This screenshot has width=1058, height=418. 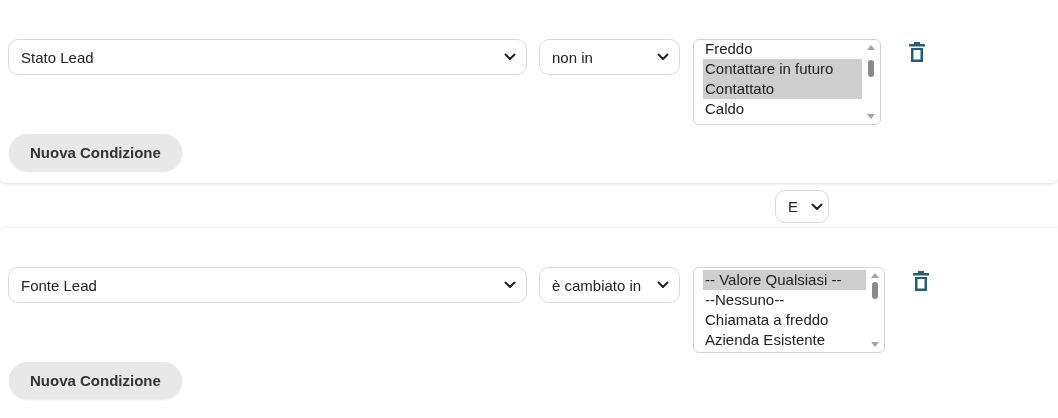 What do you see at coordinates (267, 57) in the screenshot?
I see `dropdown: Stato Lead` at bounding box center [267, 57].